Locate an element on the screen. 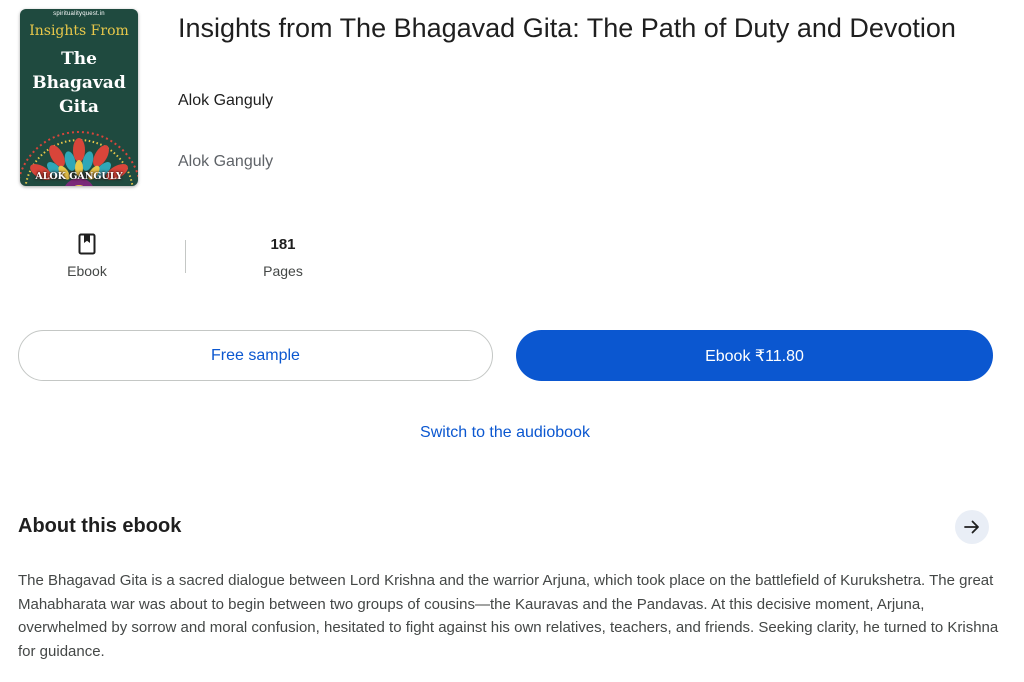 The image size is (1024, 682). pages-stat: 181 Pages is located at coordinates (283, 256).